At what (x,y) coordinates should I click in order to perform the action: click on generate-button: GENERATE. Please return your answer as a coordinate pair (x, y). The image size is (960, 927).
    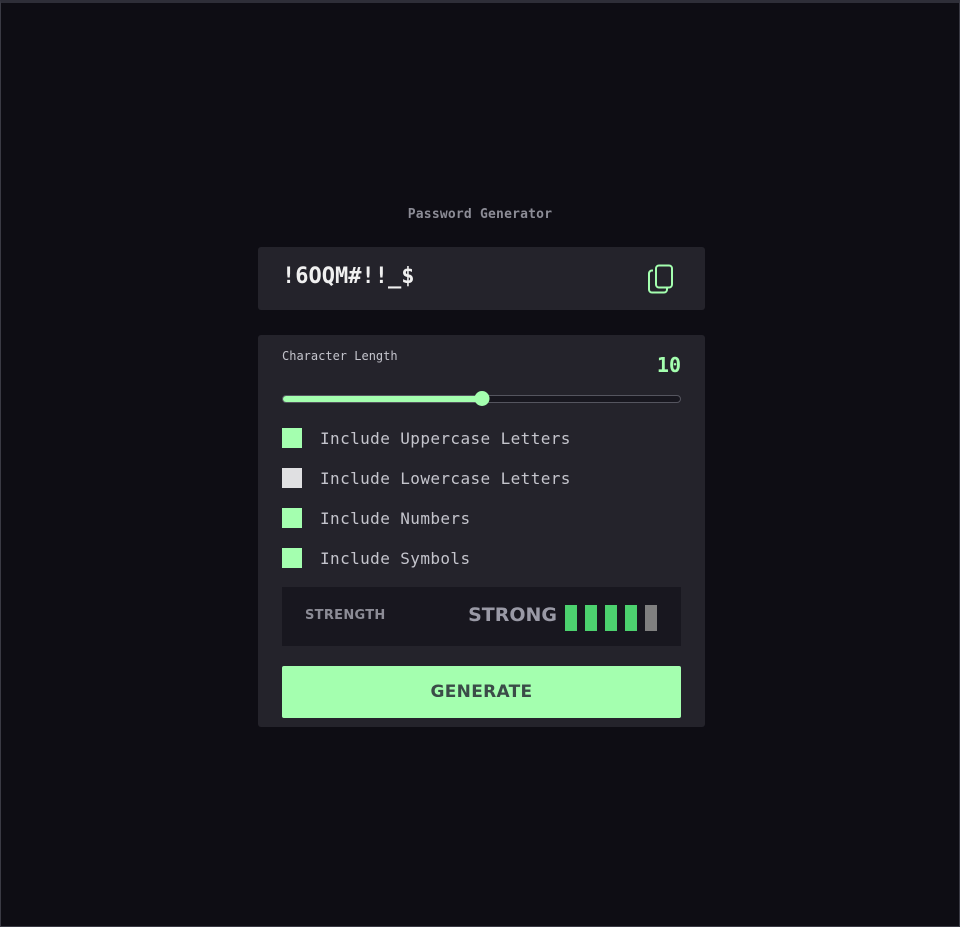
    Looking at the image, I should click on (481, 692).